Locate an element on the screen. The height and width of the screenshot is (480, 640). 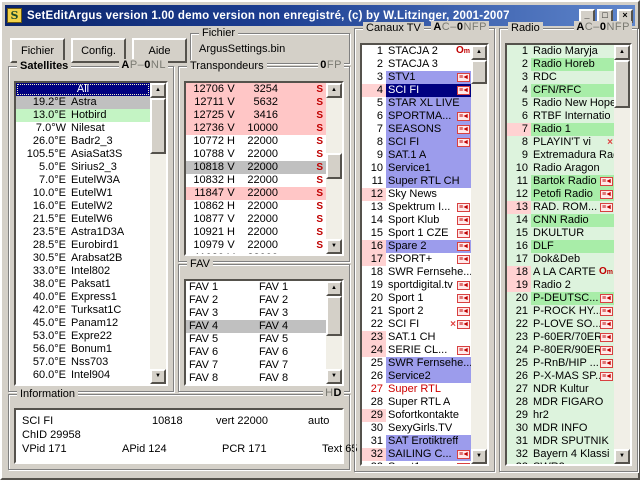
tv-channel-row: 9 SAT.1 A is located at coordinates (416, 155).